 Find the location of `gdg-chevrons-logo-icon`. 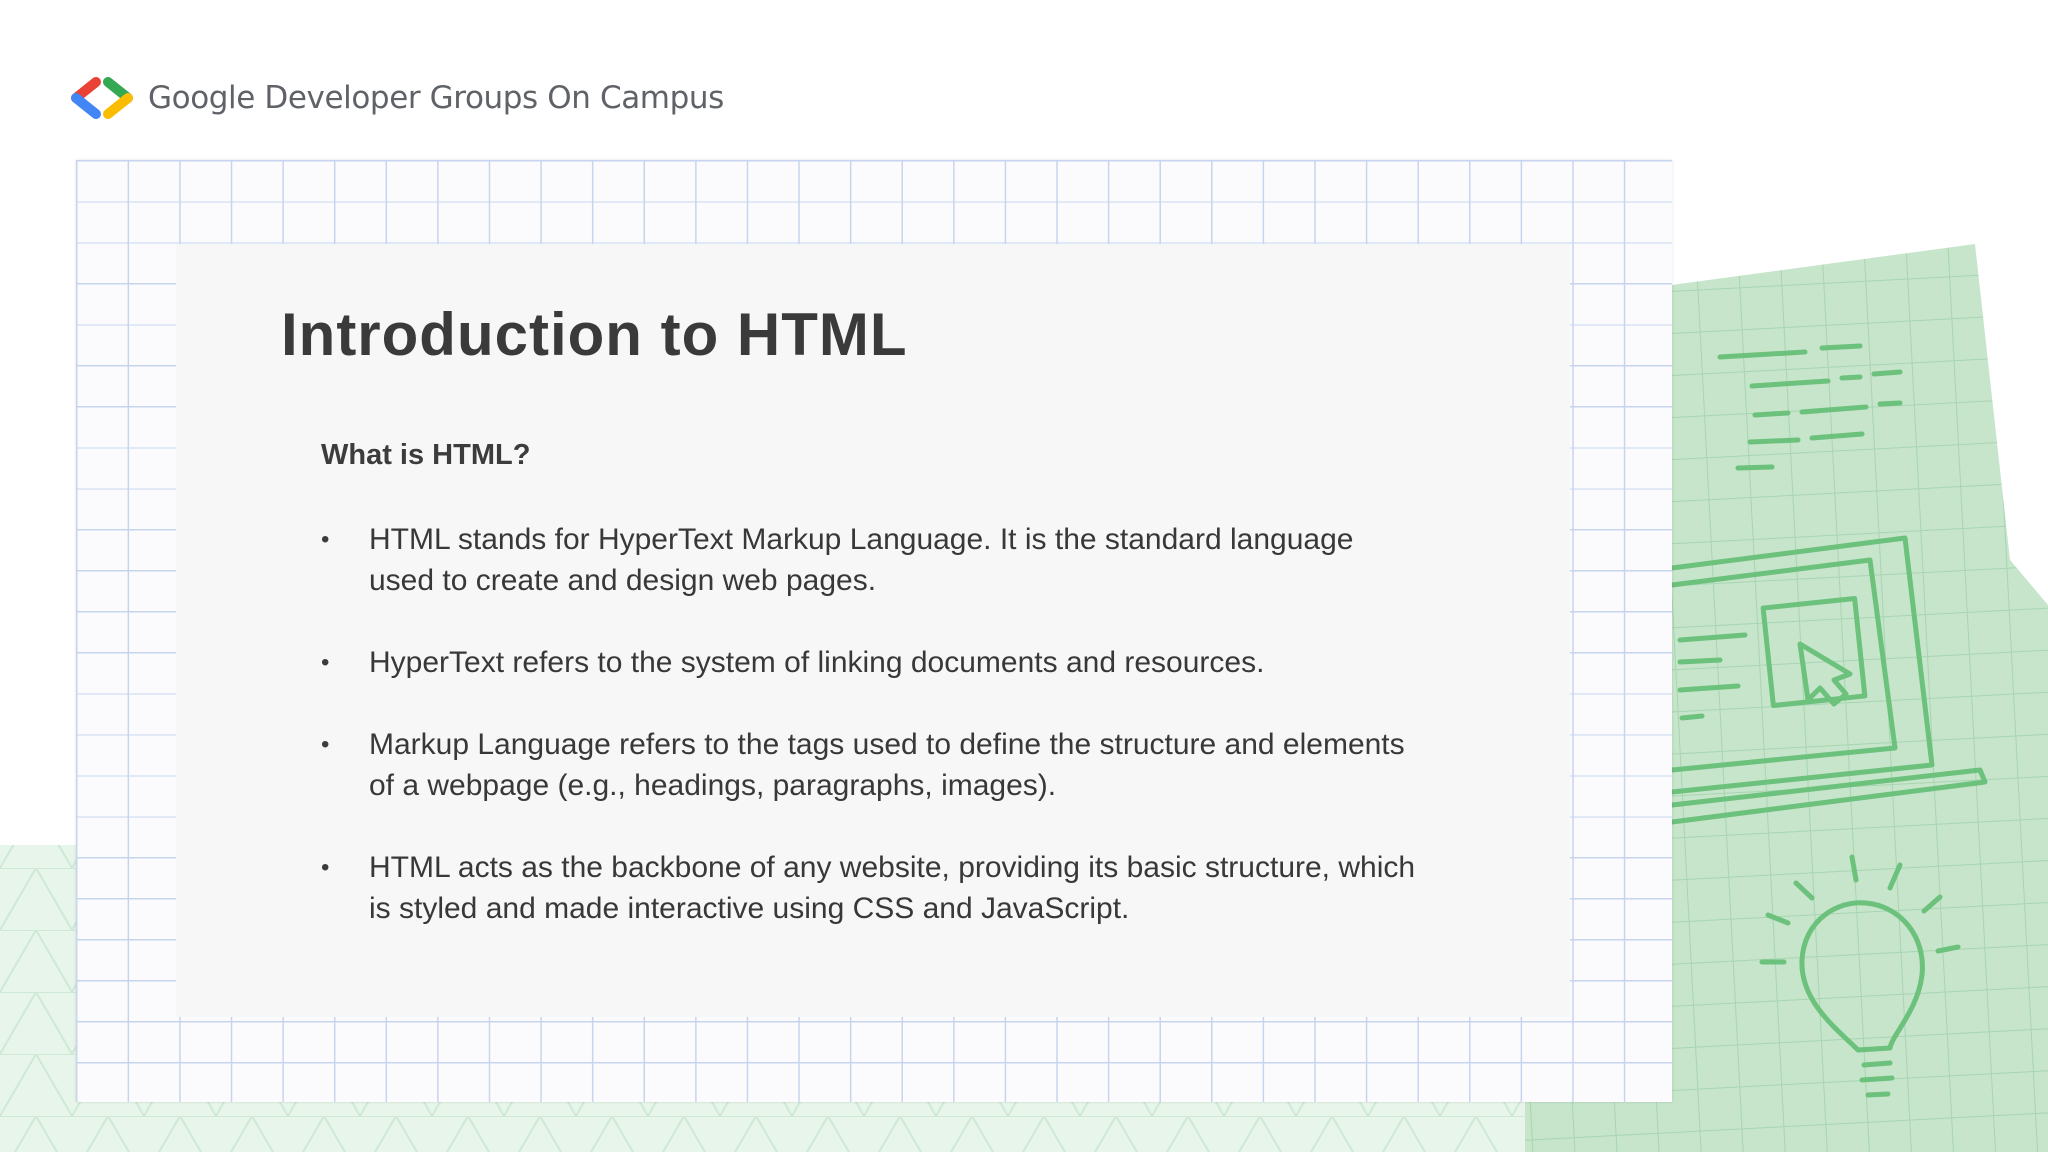

gdg-chevrons-logo-icon is located at coordinates (102, 98).